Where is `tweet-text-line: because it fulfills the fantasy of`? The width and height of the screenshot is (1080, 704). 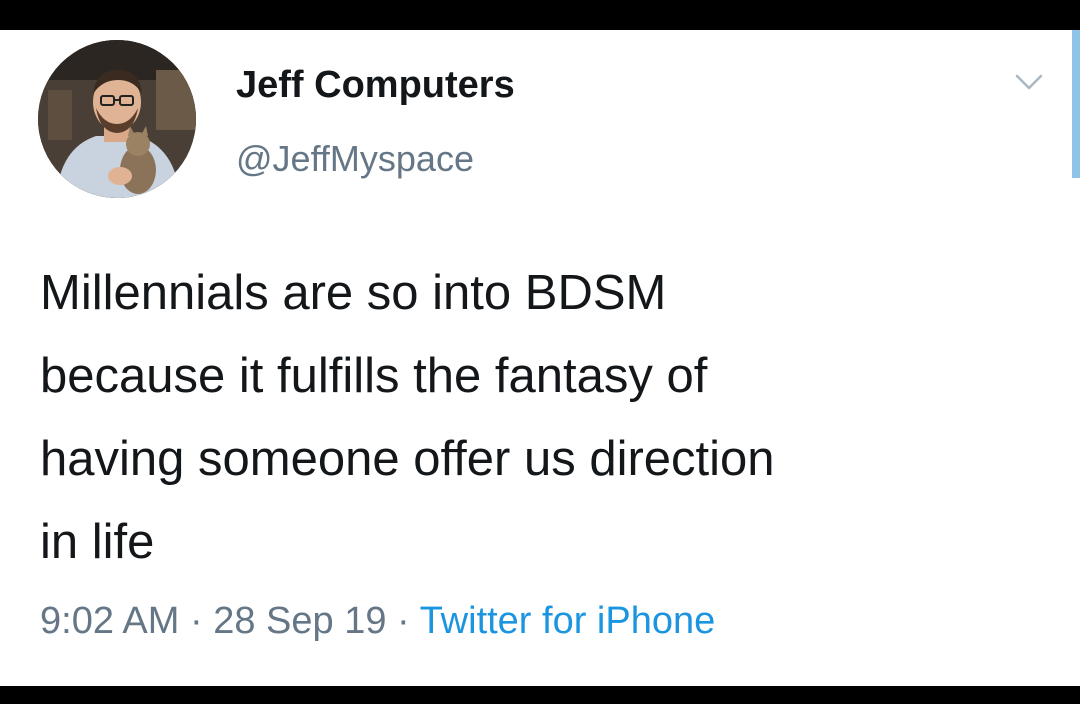
tweet-text-line: because it fulfills the fantasy of is located at coordinates (374, 376).